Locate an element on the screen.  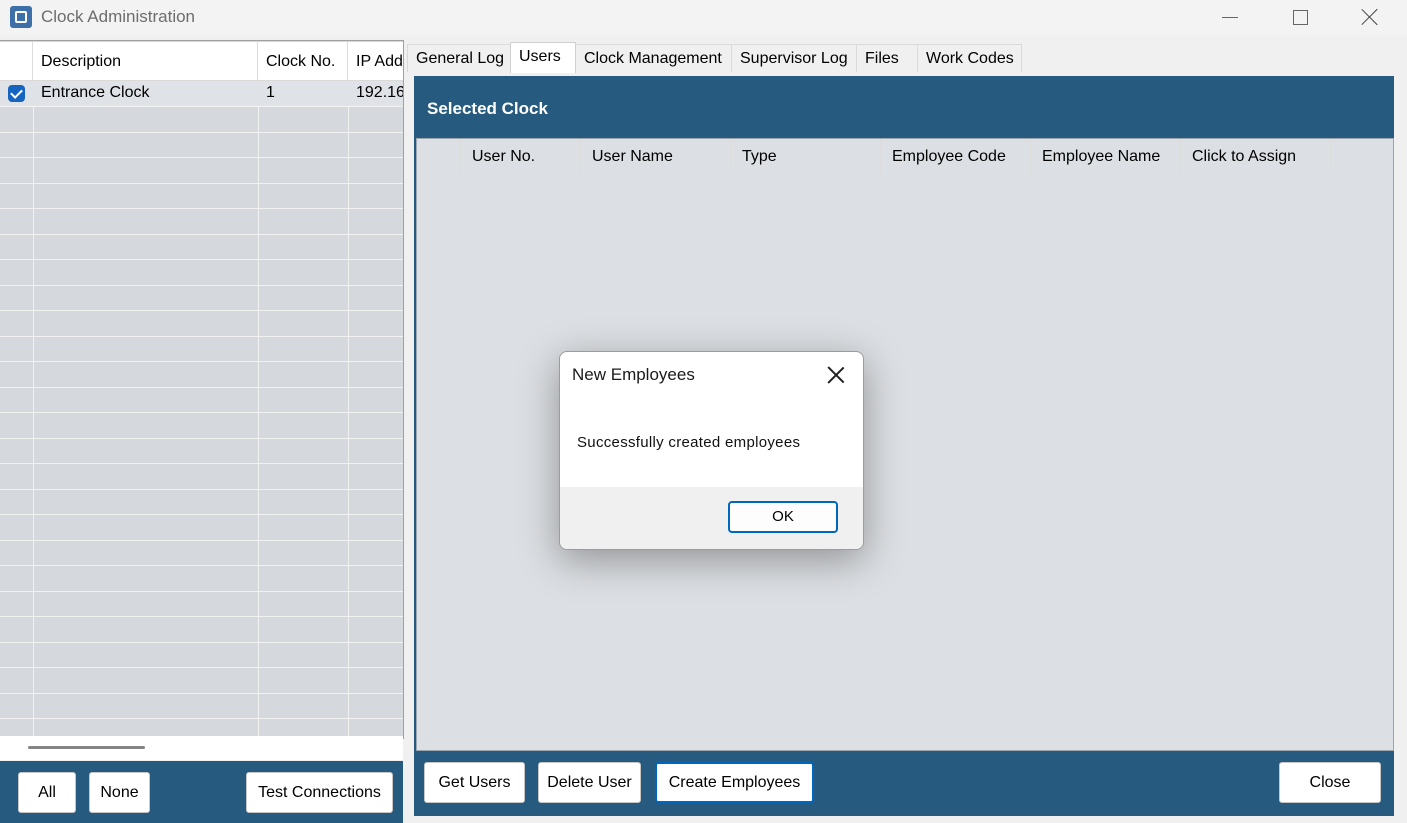
get-users-button: Get Users is located at coordinates (474, 782).